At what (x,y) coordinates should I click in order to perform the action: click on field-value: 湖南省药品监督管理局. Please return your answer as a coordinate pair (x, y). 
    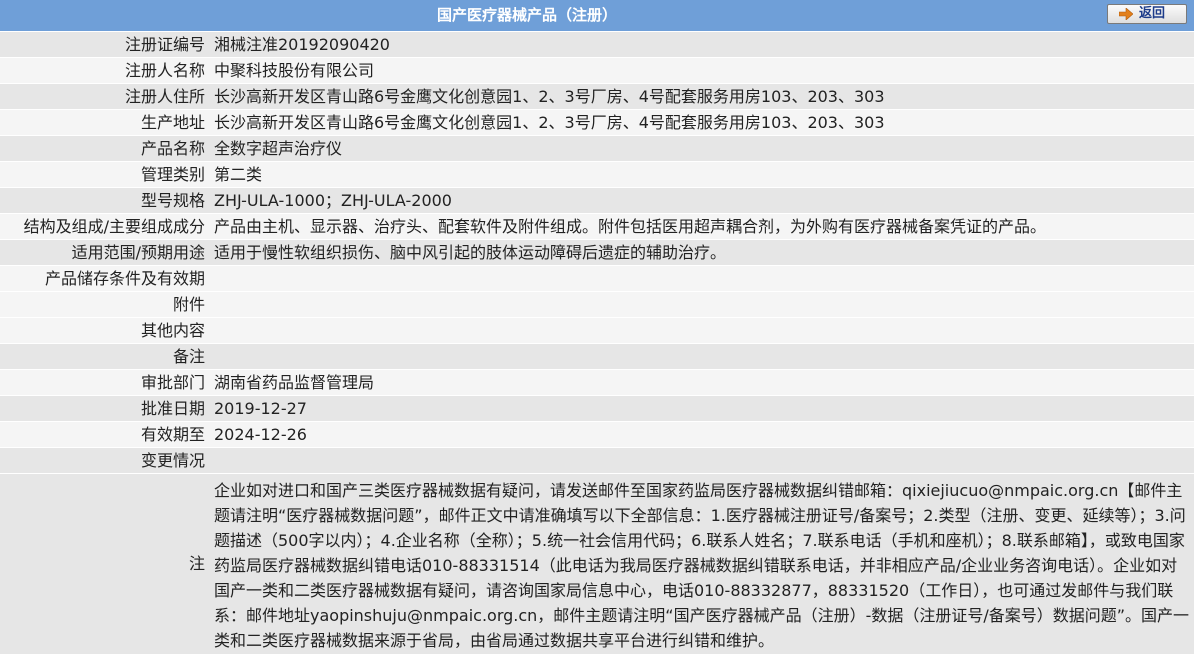
    Looking at the image, I should click on (294, 382).